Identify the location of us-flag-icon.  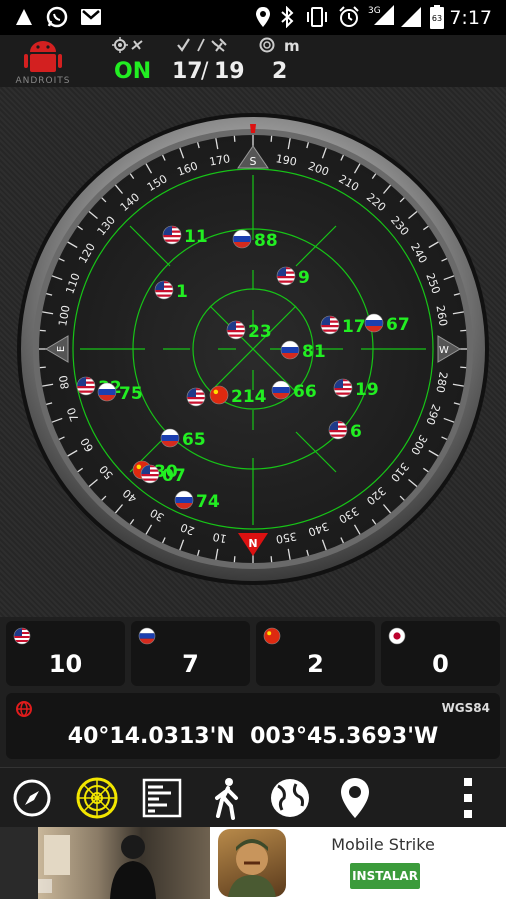
(22, 636).